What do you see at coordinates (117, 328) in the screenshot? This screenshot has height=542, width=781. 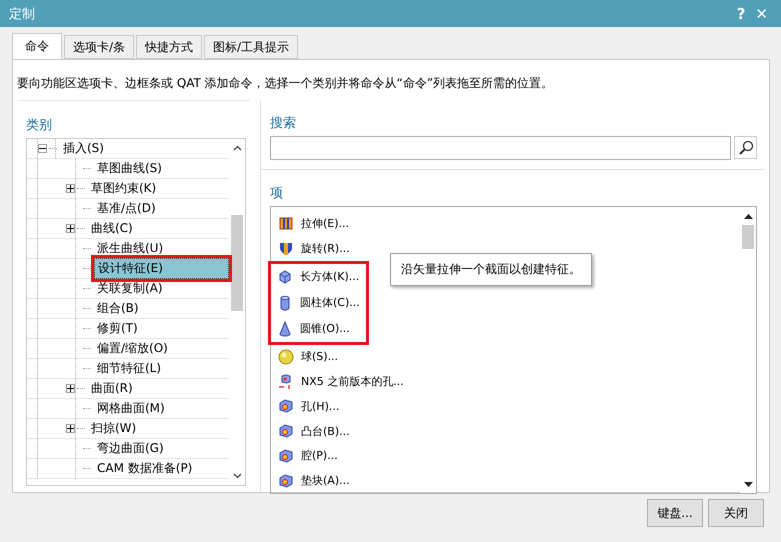 I see `tree-item: 修剪(T)` at bounding box center [117, 328].